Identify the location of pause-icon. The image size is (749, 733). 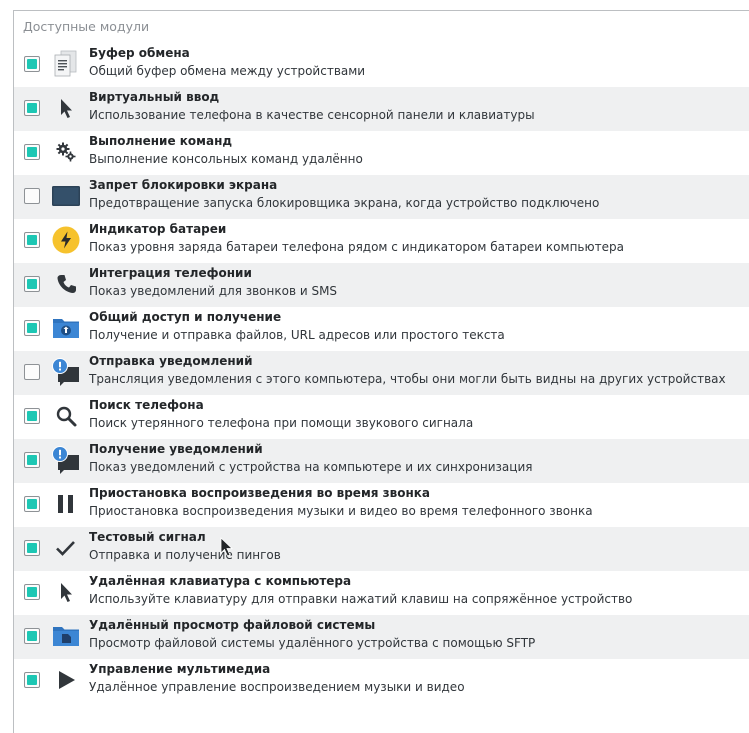
(66, 504).